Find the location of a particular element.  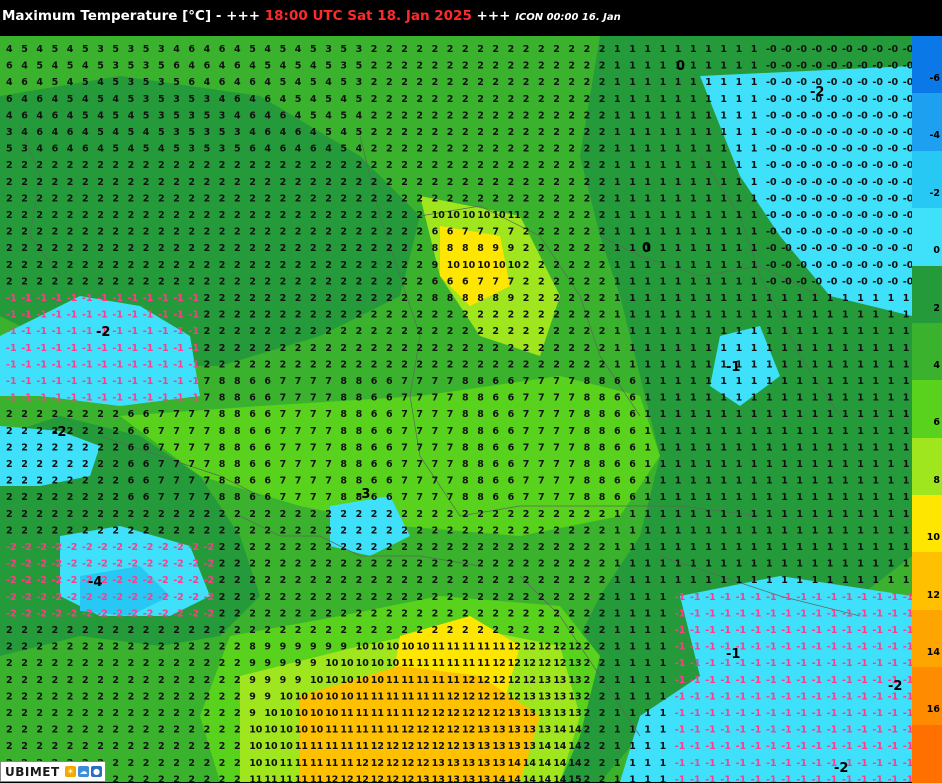

ubimet-logo: UBIMET ☀ ☁ ● is located at coordinates (53, 771).